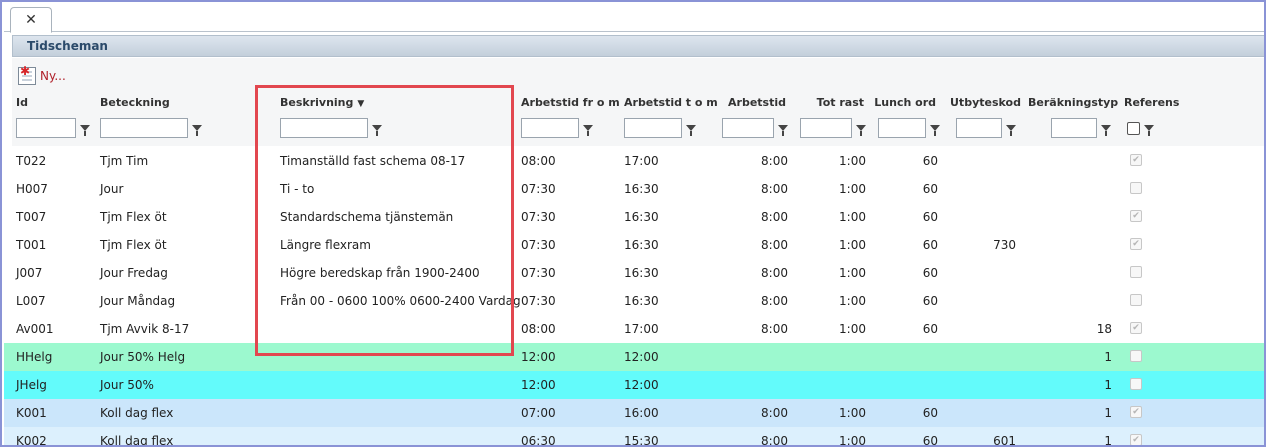 Image resolution: width=1266 pixels, height=447 pixels. Describe the element at coordinates (31, 245) in the screenshot. I see `cell-id: T001` at that location.